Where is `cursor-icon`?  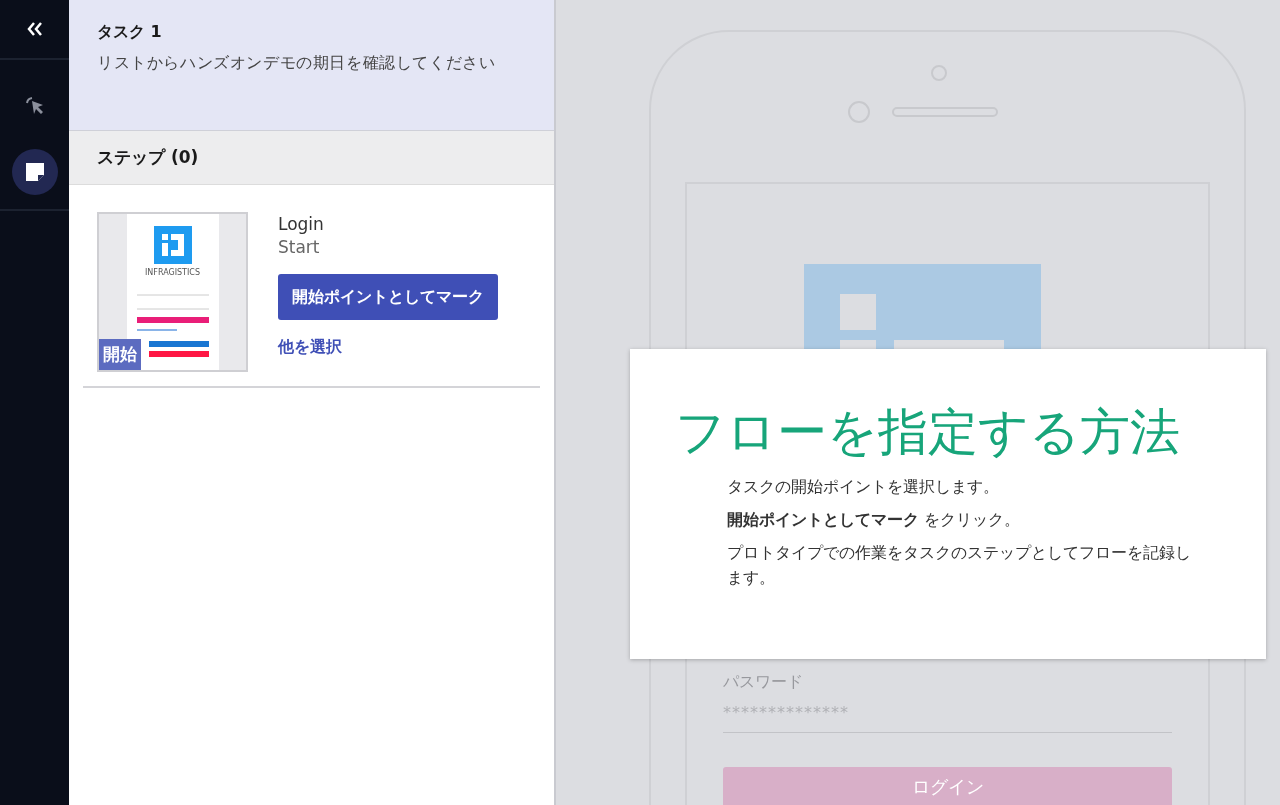 cursor-icon is located at coordinates (34, 106).